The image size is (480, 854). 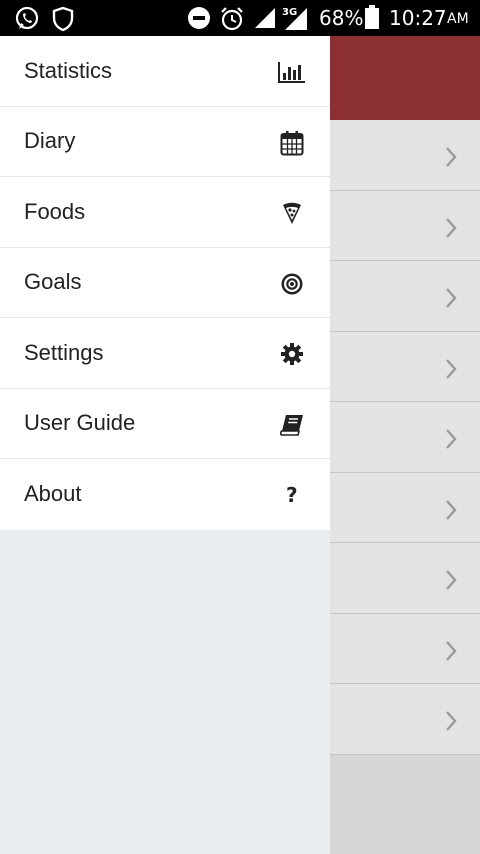 What do you see at coordinates (165, 494) in the screenshot?
I see `menu-item-about: About ?` at bounding box center [165, 494].